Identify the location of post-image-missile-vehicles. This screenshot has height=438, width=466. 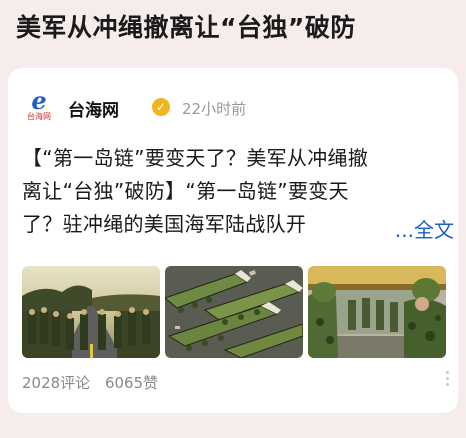
(234, 312).